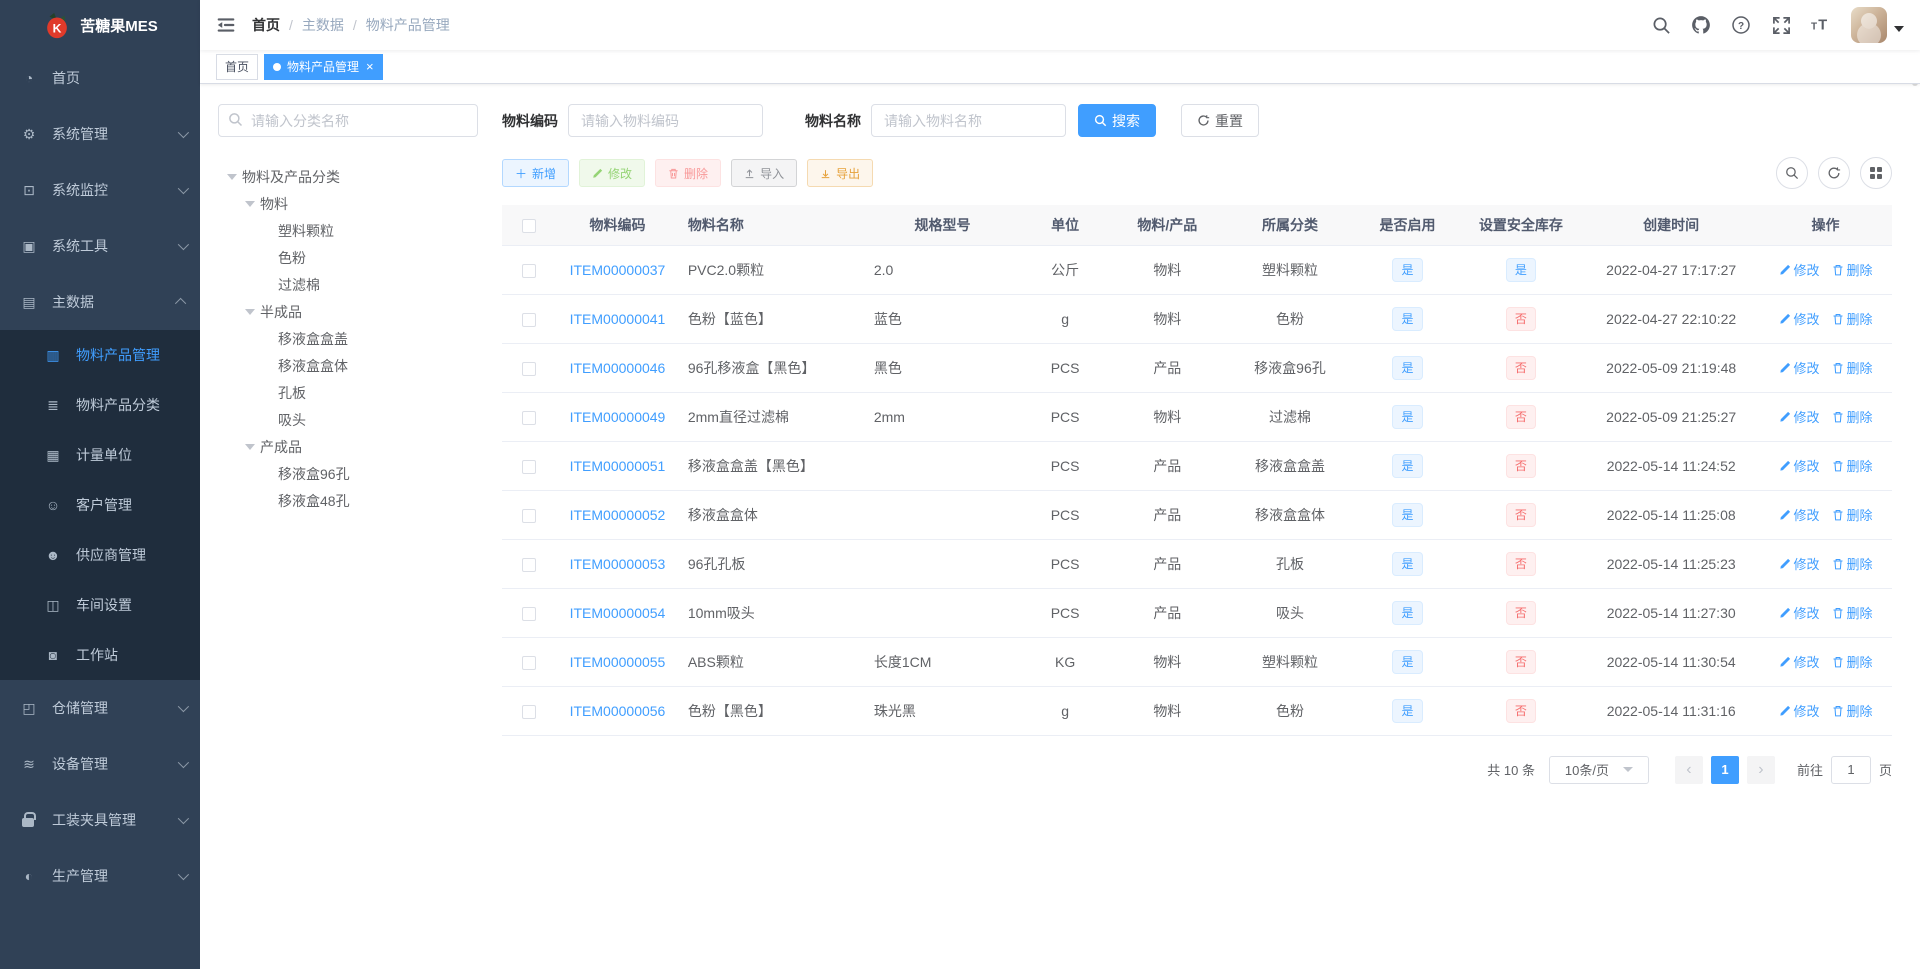 Image resolution: width=1920 pixels, height=969 pixels. Describe the element at coordinates (772, 225) in the screenshot. I see `column-header-name: 物料名称` at that location.